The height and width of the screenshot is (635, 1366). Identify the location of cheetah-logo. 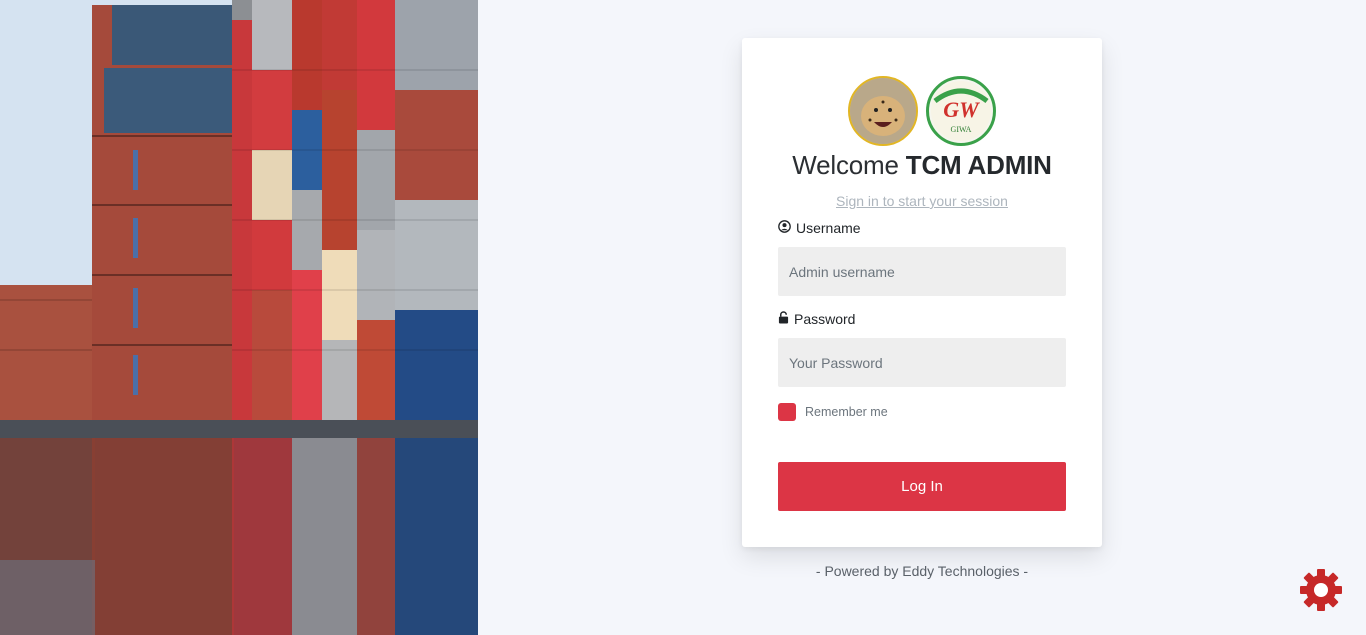
(883, 111).